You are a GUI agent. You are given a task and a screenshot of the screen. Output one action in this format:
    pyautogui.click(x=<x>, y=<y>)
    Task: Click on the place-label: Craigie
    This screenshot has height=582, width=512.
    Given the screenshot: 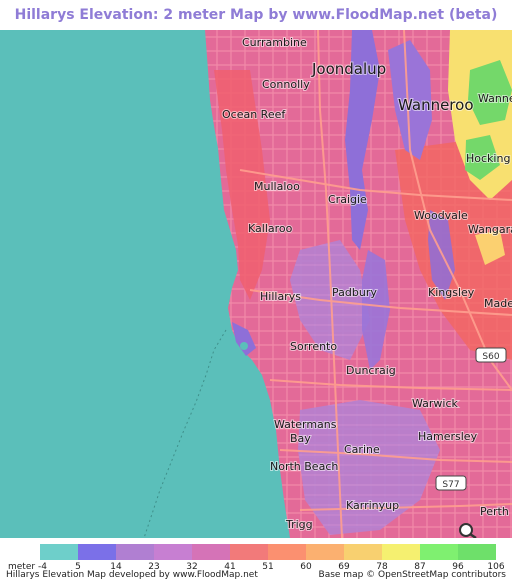 What is the action you would take?
    pyautogui.click(x=347, y=199)
    